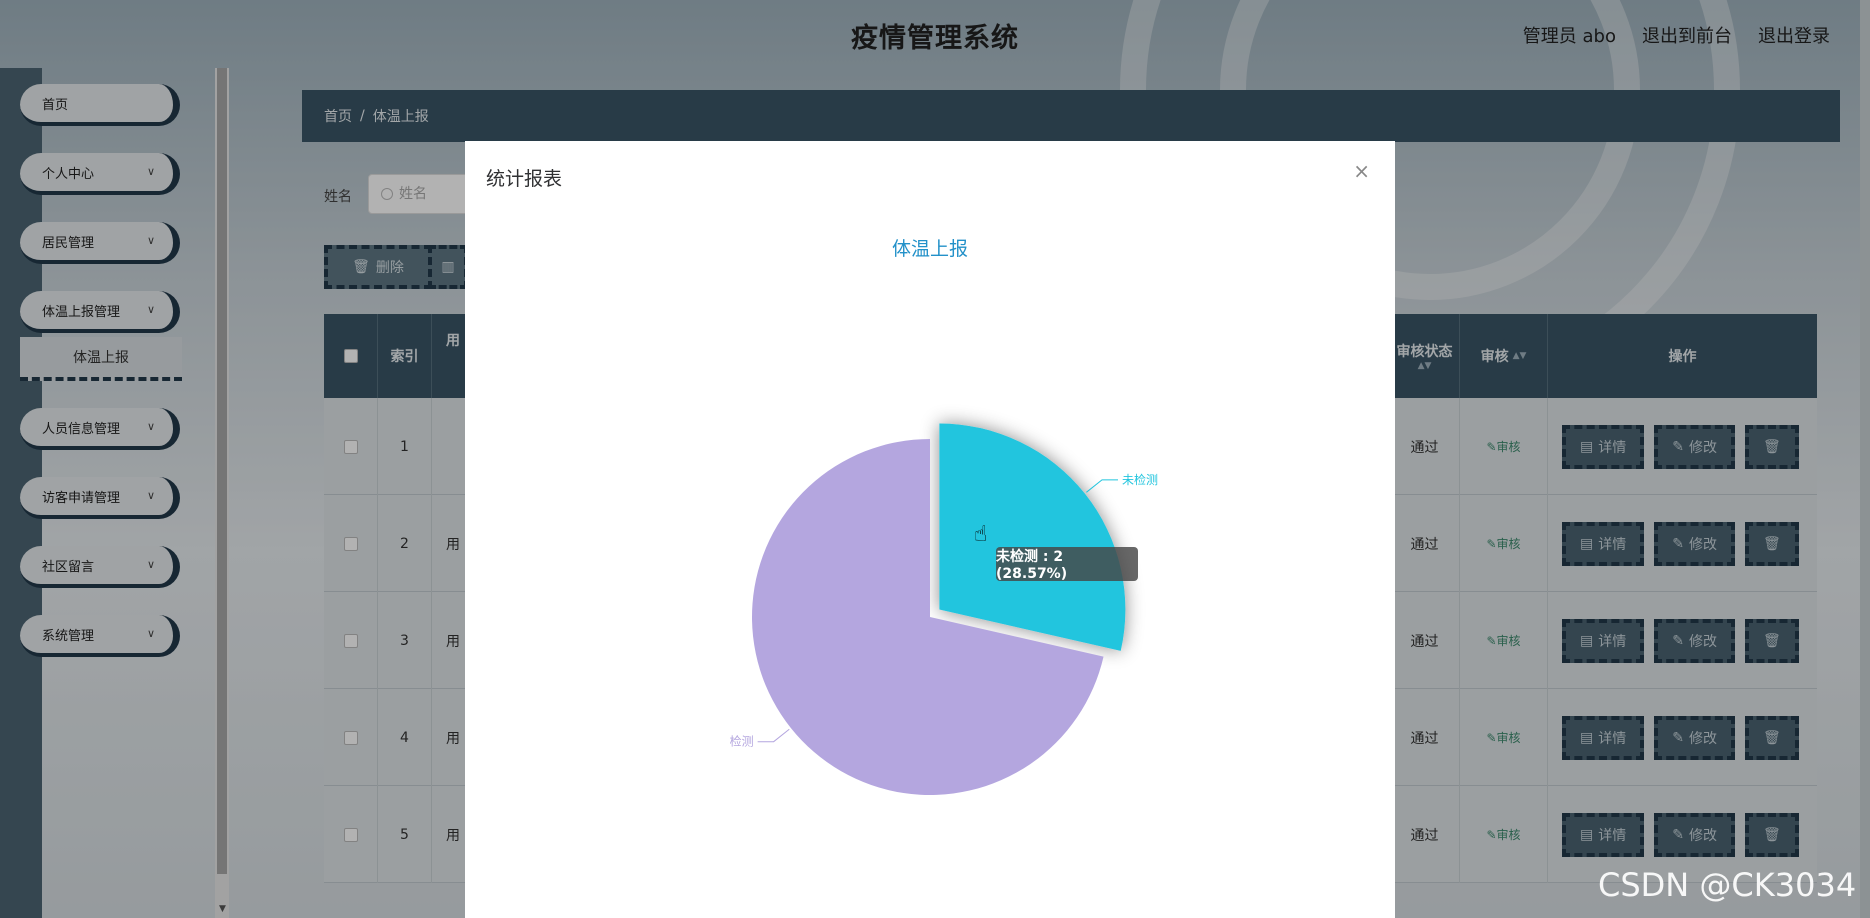 The width and height of the screenshot is (1870, 918). Describe the element at coordinates (929, 249) in the screenshot. I see `chart-title: 体温上报` at that location.